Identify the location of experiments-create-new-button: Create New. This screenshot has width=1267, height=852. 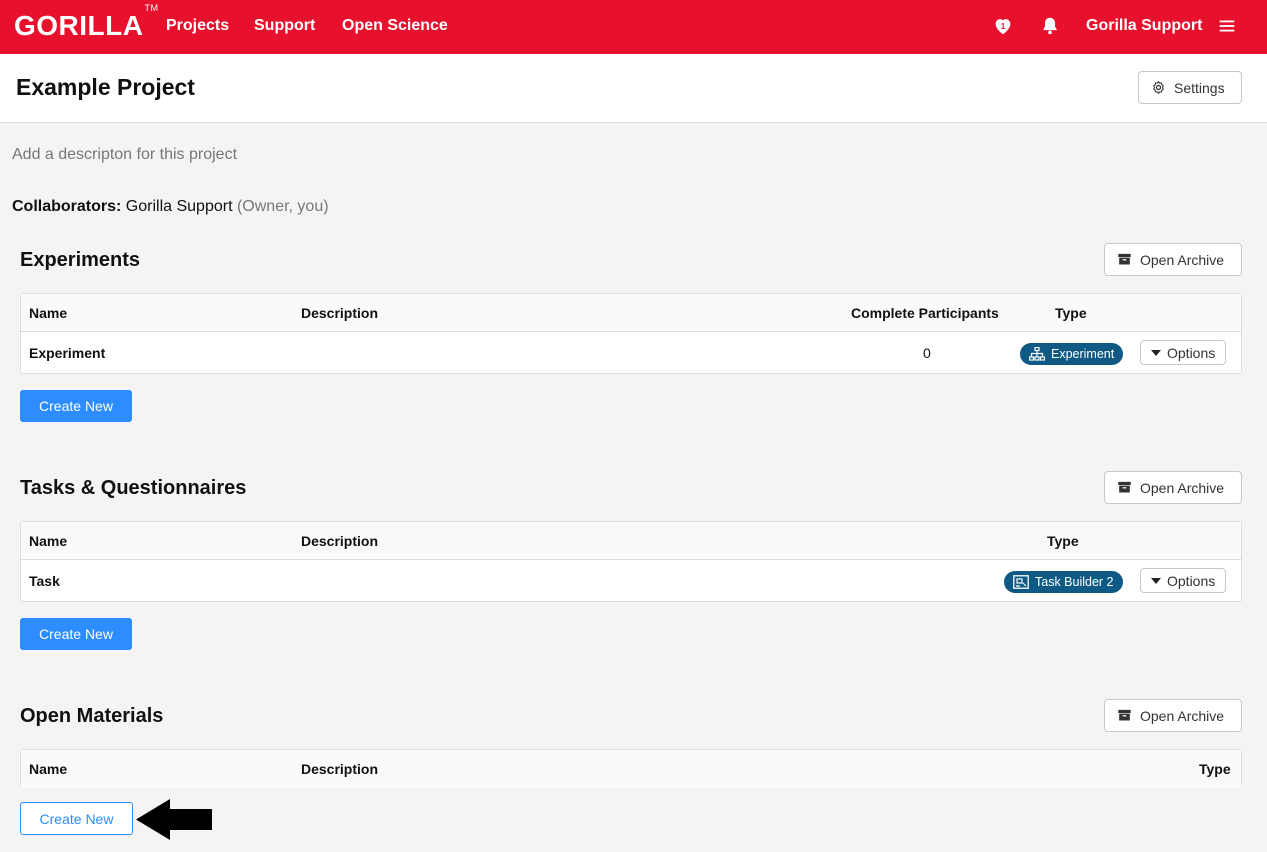
(76, 406).